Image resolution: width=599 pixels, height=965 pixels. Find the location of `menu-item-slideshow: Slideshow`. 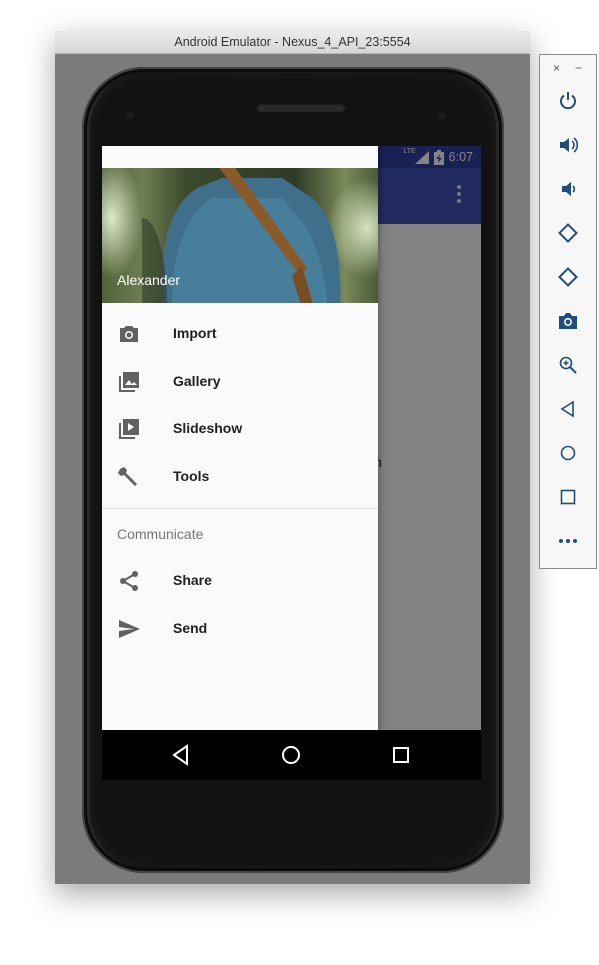

menu-item-slideshow: Slideshow is located at coordinates (240, 429).